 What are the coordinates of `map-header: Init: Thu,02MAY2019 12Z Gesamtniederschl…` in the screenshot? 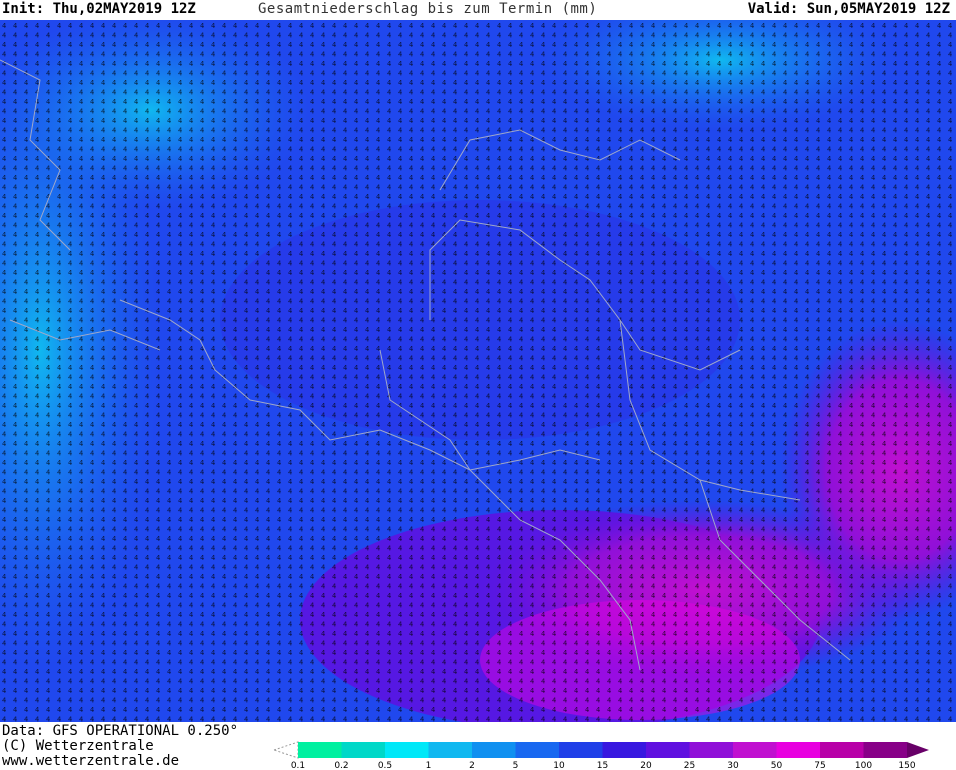 It's located at (478, 10).